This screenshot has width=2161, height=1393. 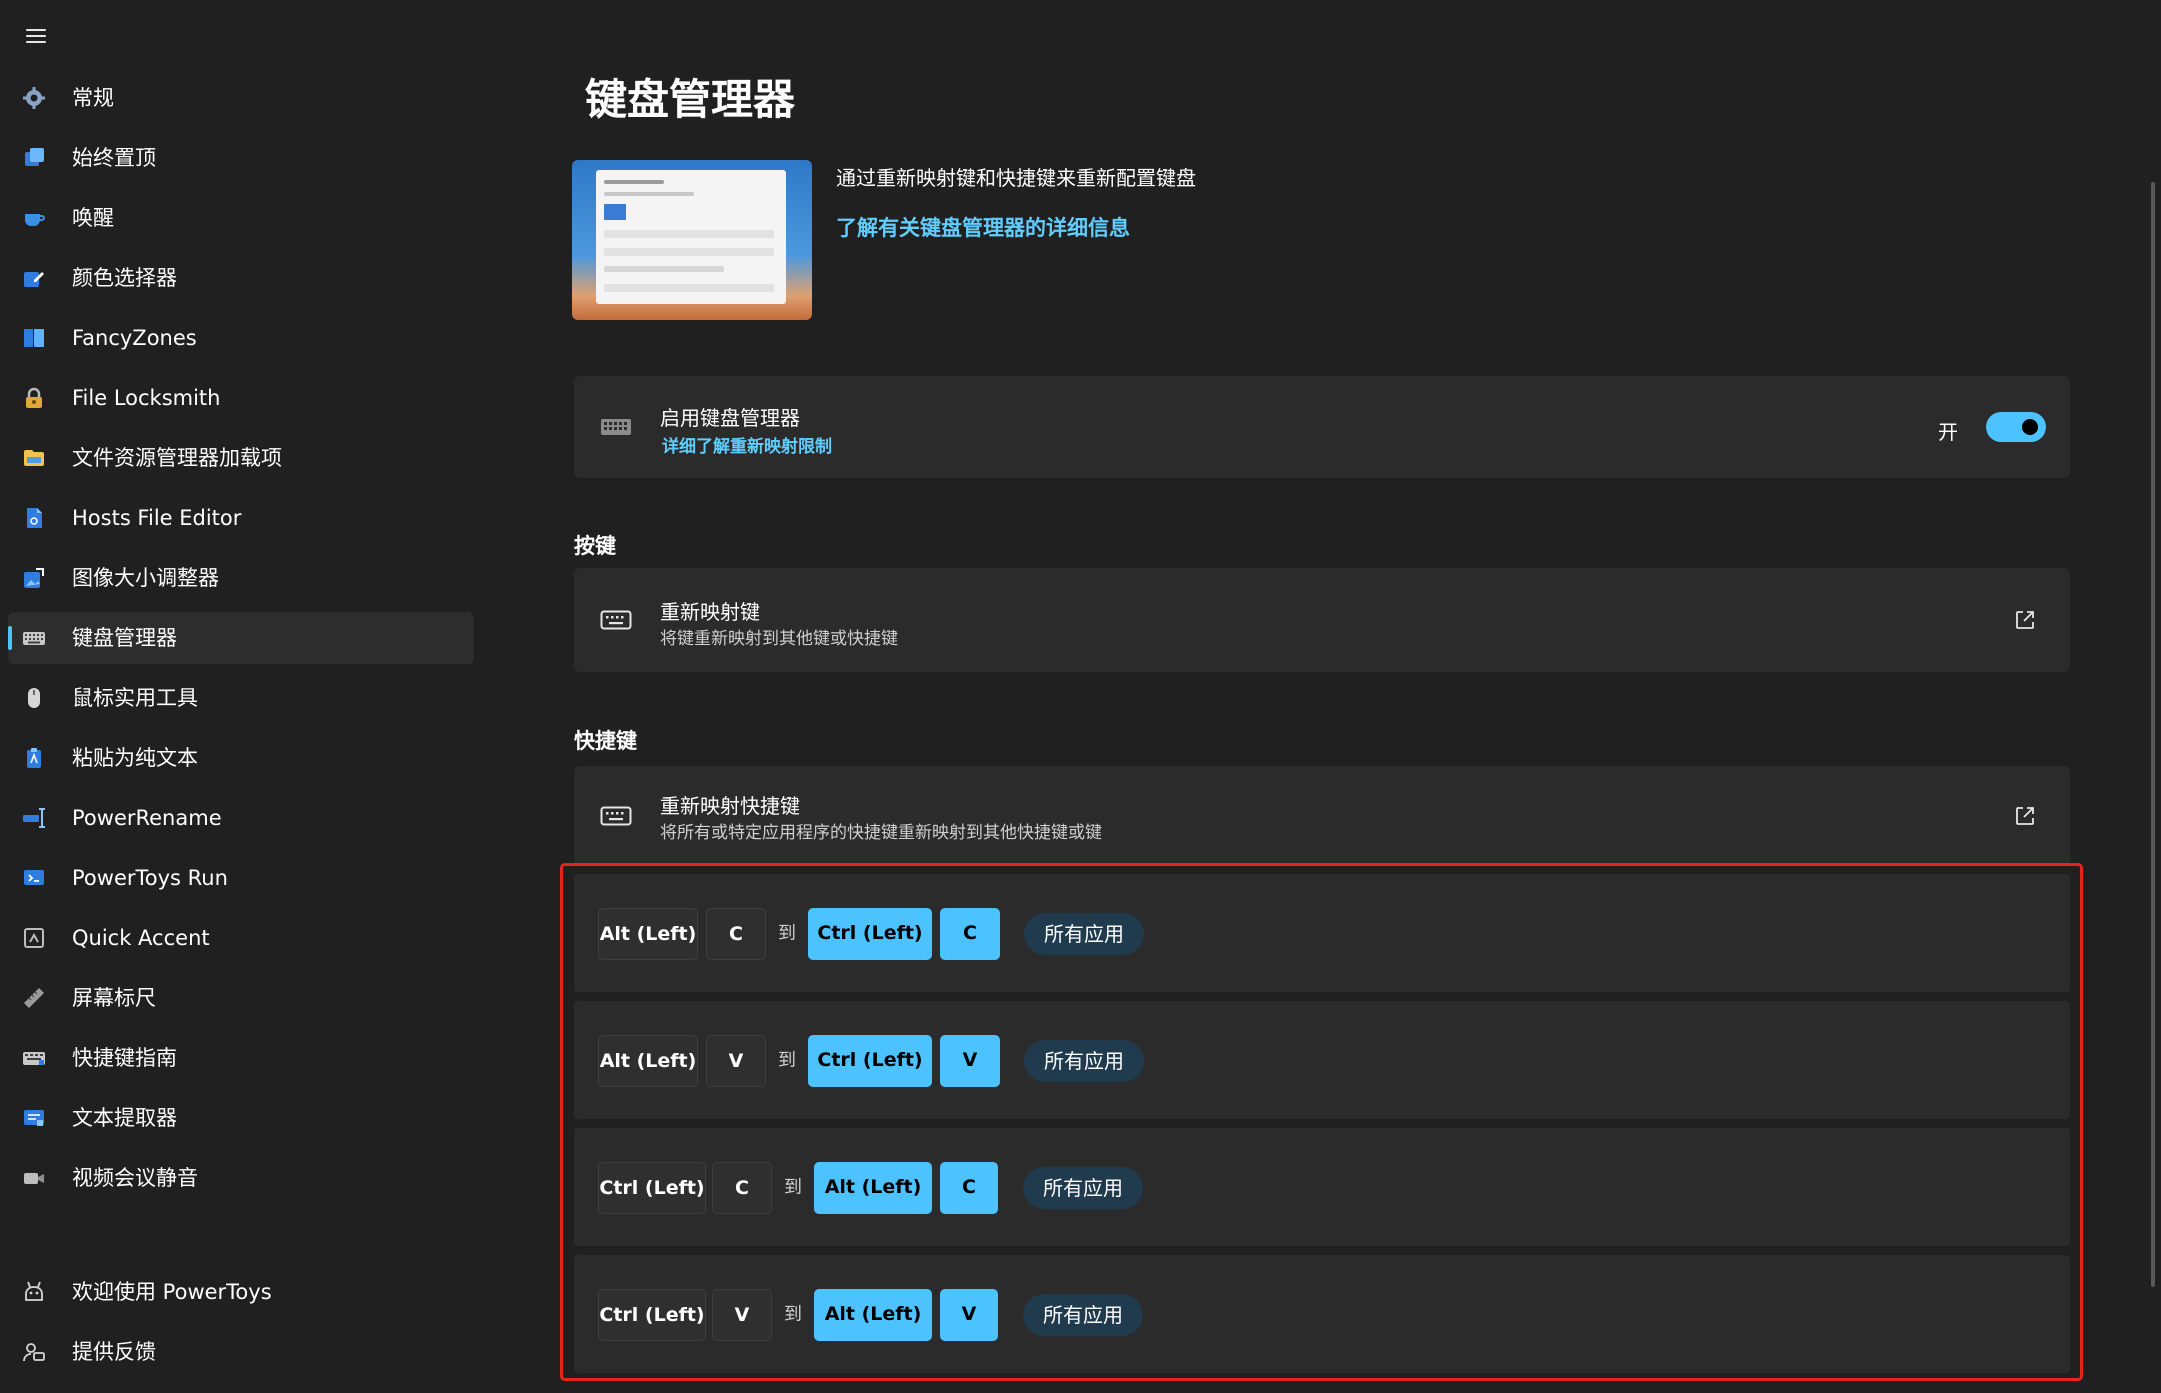 I want to click on folder-icon, so click(x=34, y=458).